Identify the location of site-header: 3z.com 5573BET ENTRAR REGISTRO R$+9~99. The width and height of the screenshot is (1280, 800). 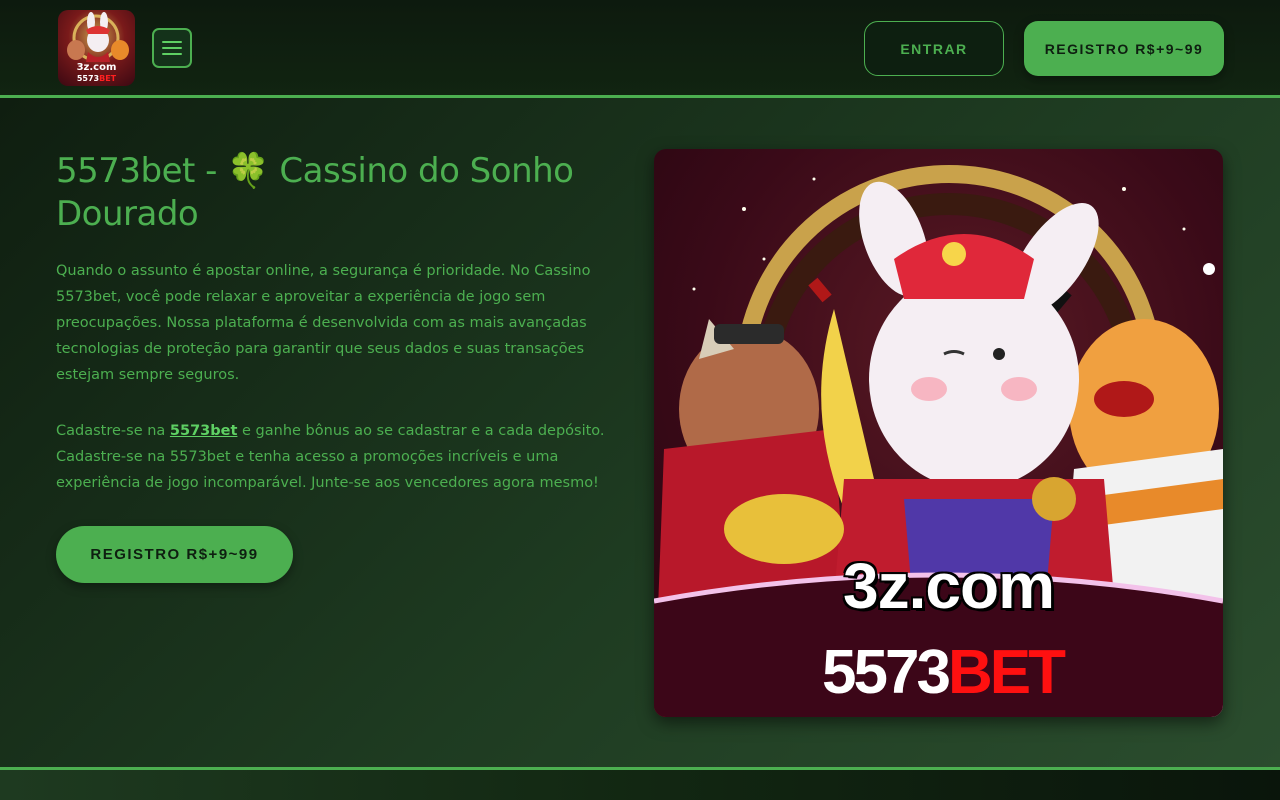
(640, 49).